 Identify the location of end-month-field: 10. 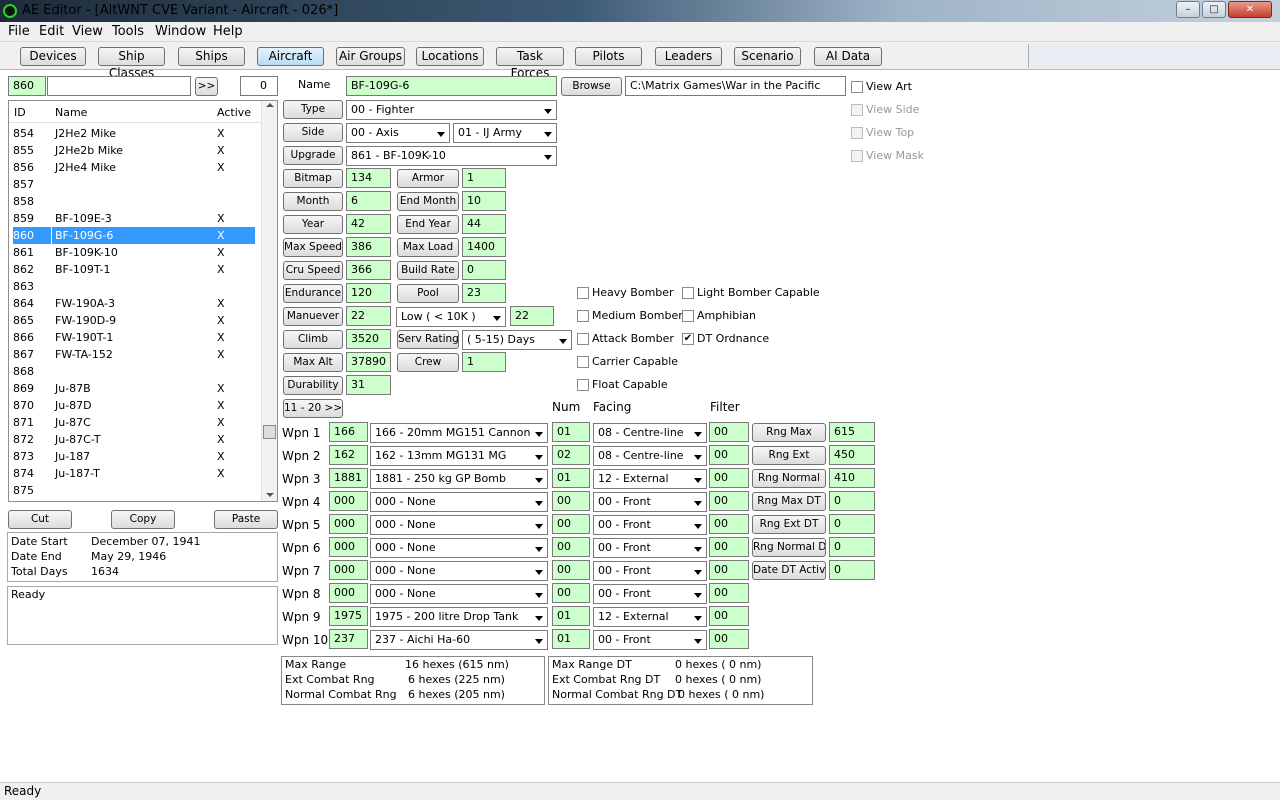
(484, 201).